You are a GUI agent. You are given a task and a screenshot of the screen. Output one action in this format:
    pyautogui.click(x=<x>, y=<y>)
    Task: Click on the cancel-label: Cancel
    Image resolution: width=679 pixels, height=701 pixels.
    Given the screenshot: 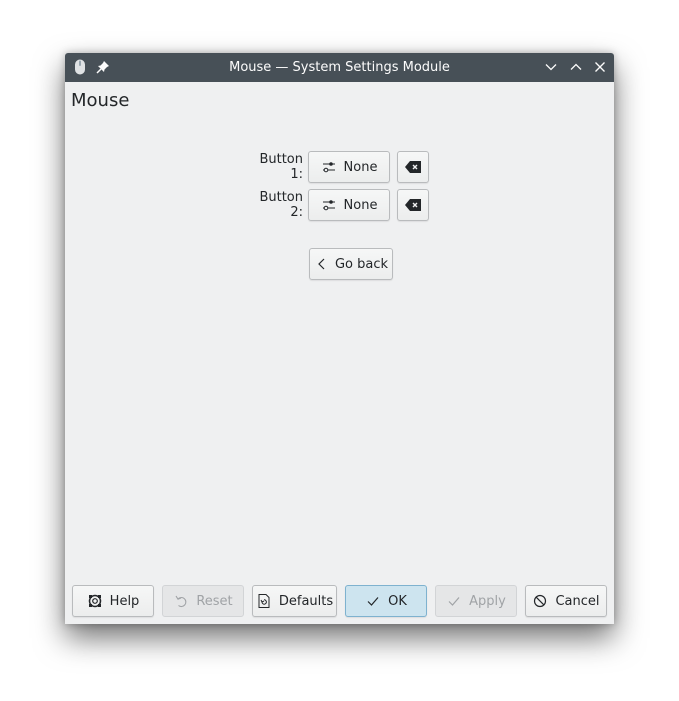 What is the action you would take?
    pyautogui.click(x=577, y=601)
    